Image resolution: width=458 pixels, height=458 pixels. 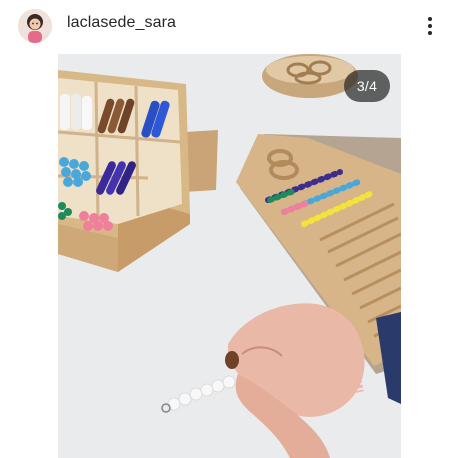 I want to click on profile-avatar, so click(x=35, y=26).